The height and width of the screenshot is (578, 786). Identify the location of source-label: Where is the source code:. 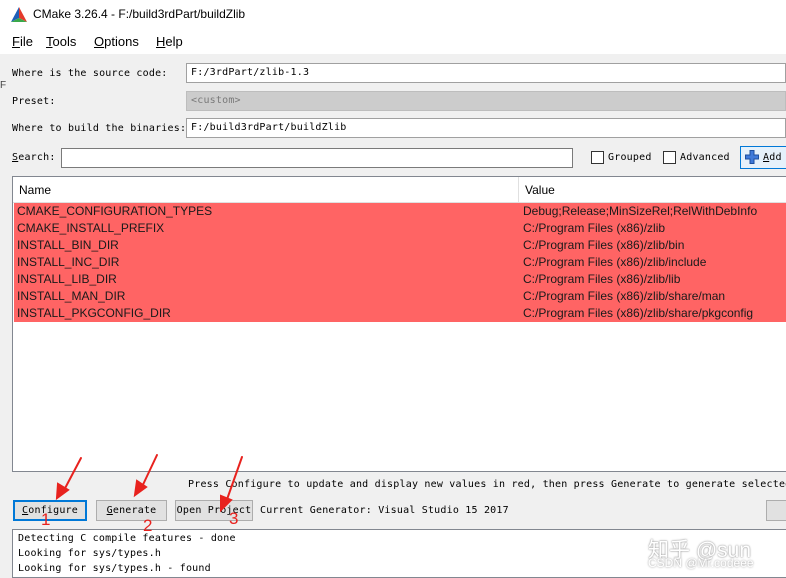
(90, 73).